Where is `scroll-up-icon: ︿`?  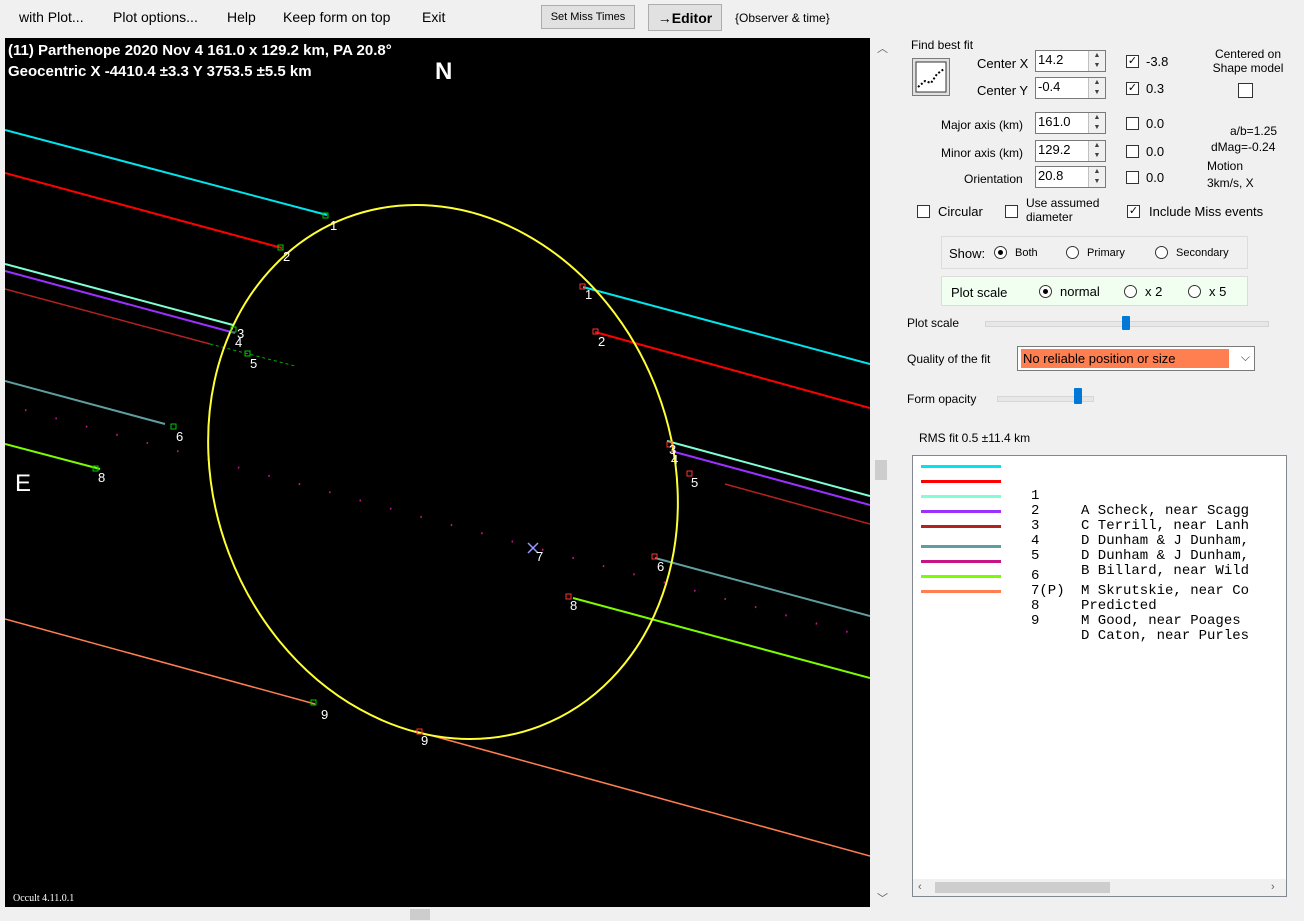
scroll-up-icon: ︿ is located at coordinates (882, 48).